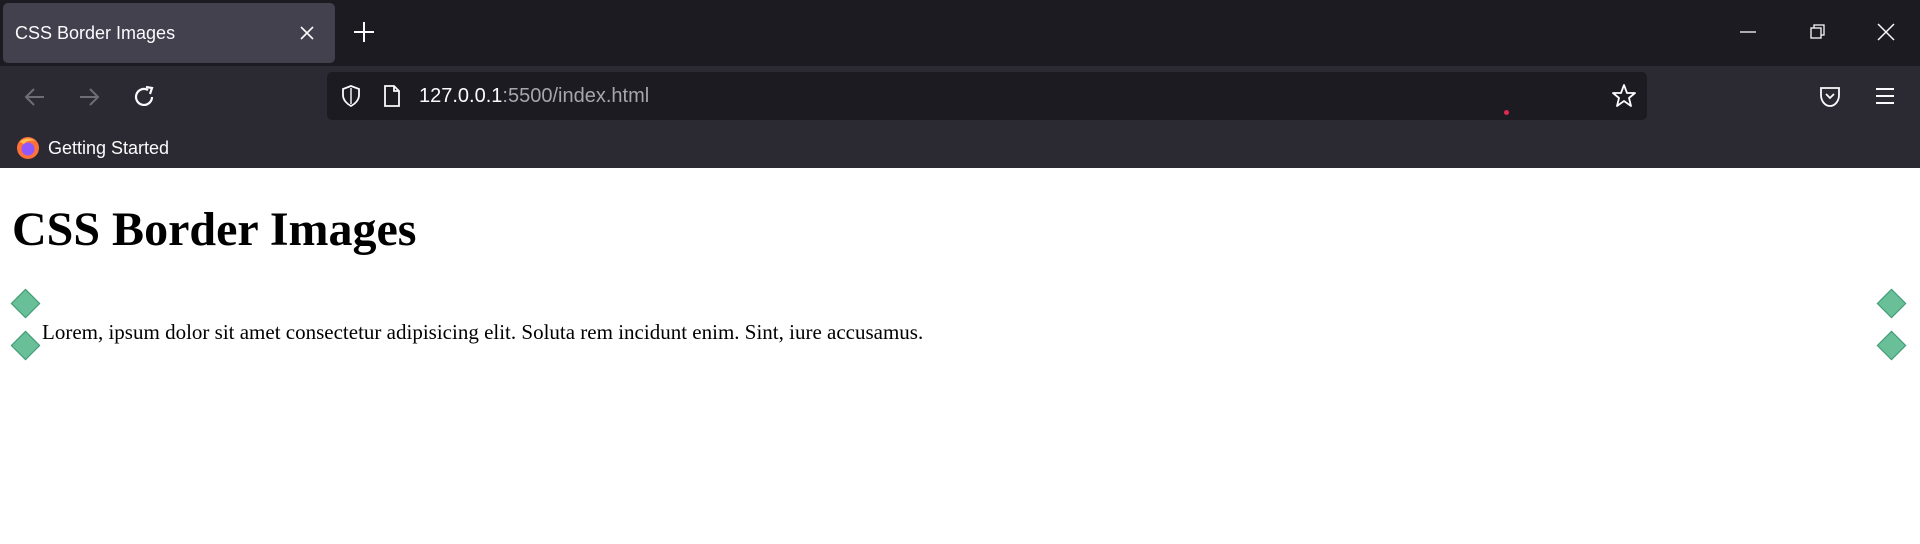 This screenshot has width=1920, height=544. What do you see at coordinates (1624, 96) in the screenshot?
I see `bookmark-star-icon` at bounding box center [1624, 96].